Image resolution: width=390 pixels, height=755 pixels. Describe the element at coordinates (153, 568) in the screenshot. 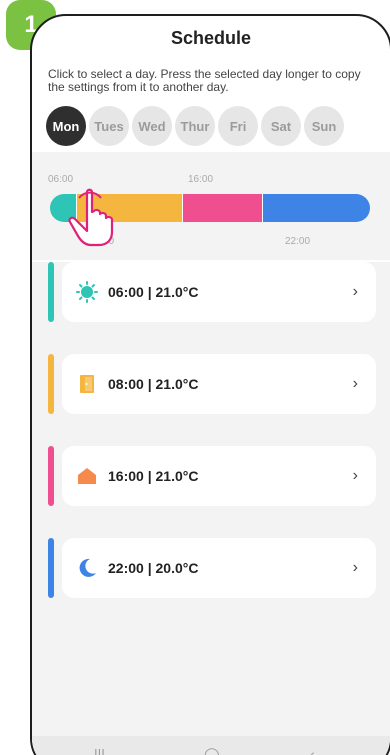

I see `schedule-time-temp: 22:00 | 20.0°C` at that location.